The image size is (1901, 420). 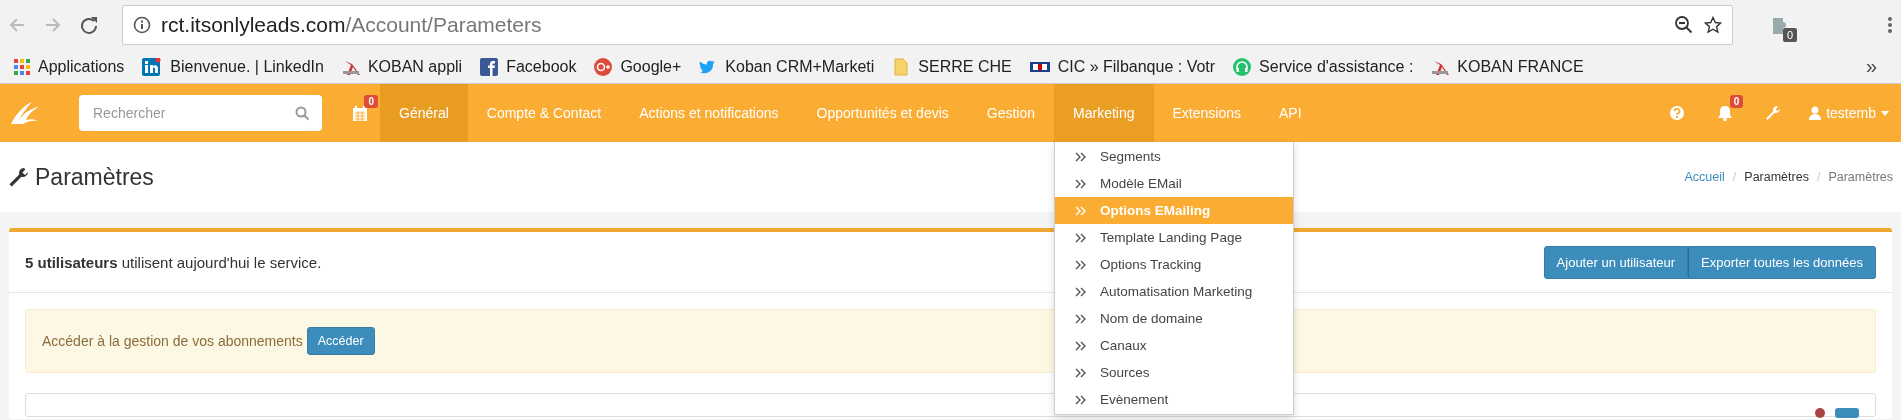 I want to click on url-host: rct.itsonlyleads.com, so click(x=253, y=24).